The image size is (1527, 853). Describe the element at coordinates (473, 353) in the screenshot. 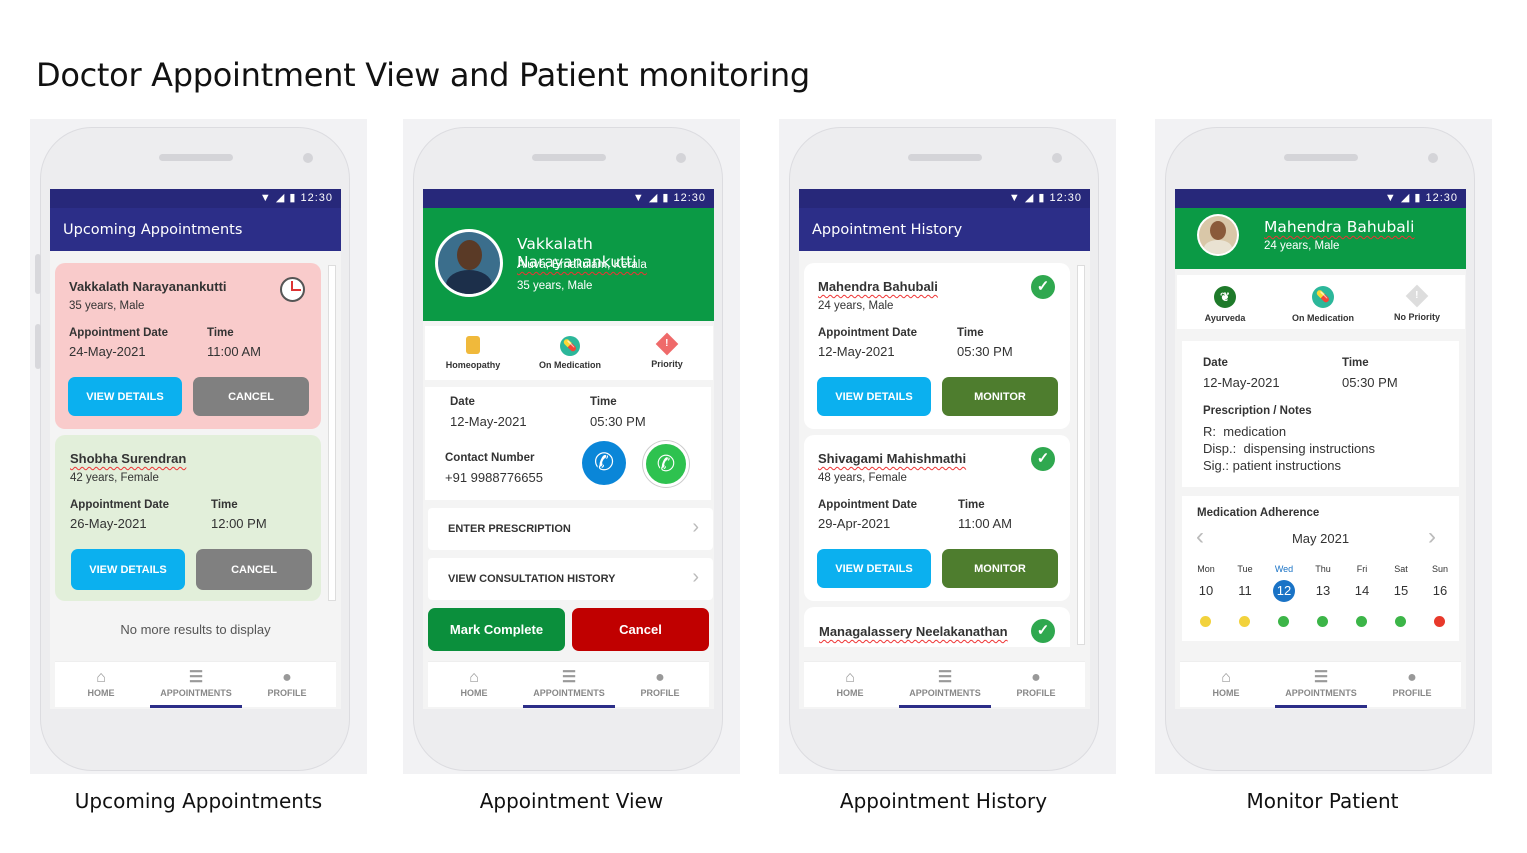

I see `tag-homeopathy: Homeopathy` at that location.